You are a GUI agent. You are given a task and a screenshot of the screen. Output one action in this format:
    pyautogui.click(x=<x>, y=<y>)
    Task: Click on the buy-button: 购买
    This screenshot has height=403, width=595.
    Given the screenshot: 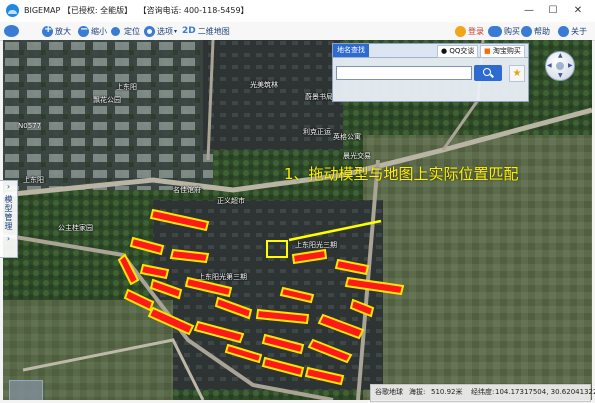 What is the action you would take?
    pyautogui.click(x=504, y=31)
    